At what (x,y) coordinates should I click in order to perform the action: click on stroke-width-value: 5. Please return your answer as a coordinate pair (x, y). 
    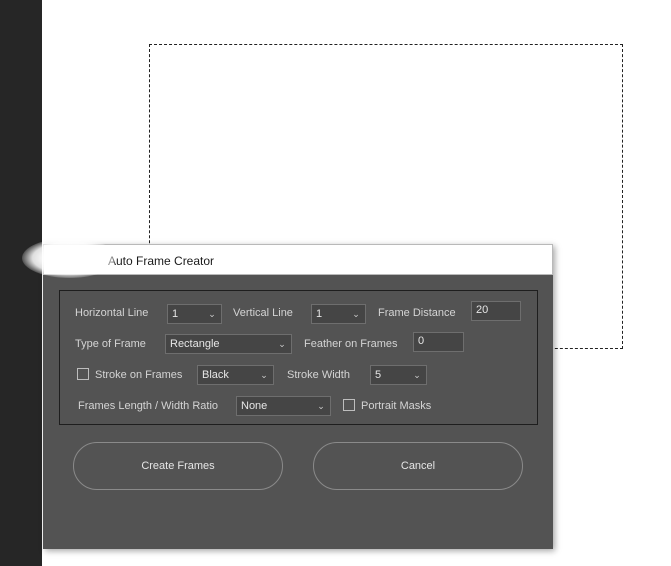
    Looking at the image, I should click on (378, 375).